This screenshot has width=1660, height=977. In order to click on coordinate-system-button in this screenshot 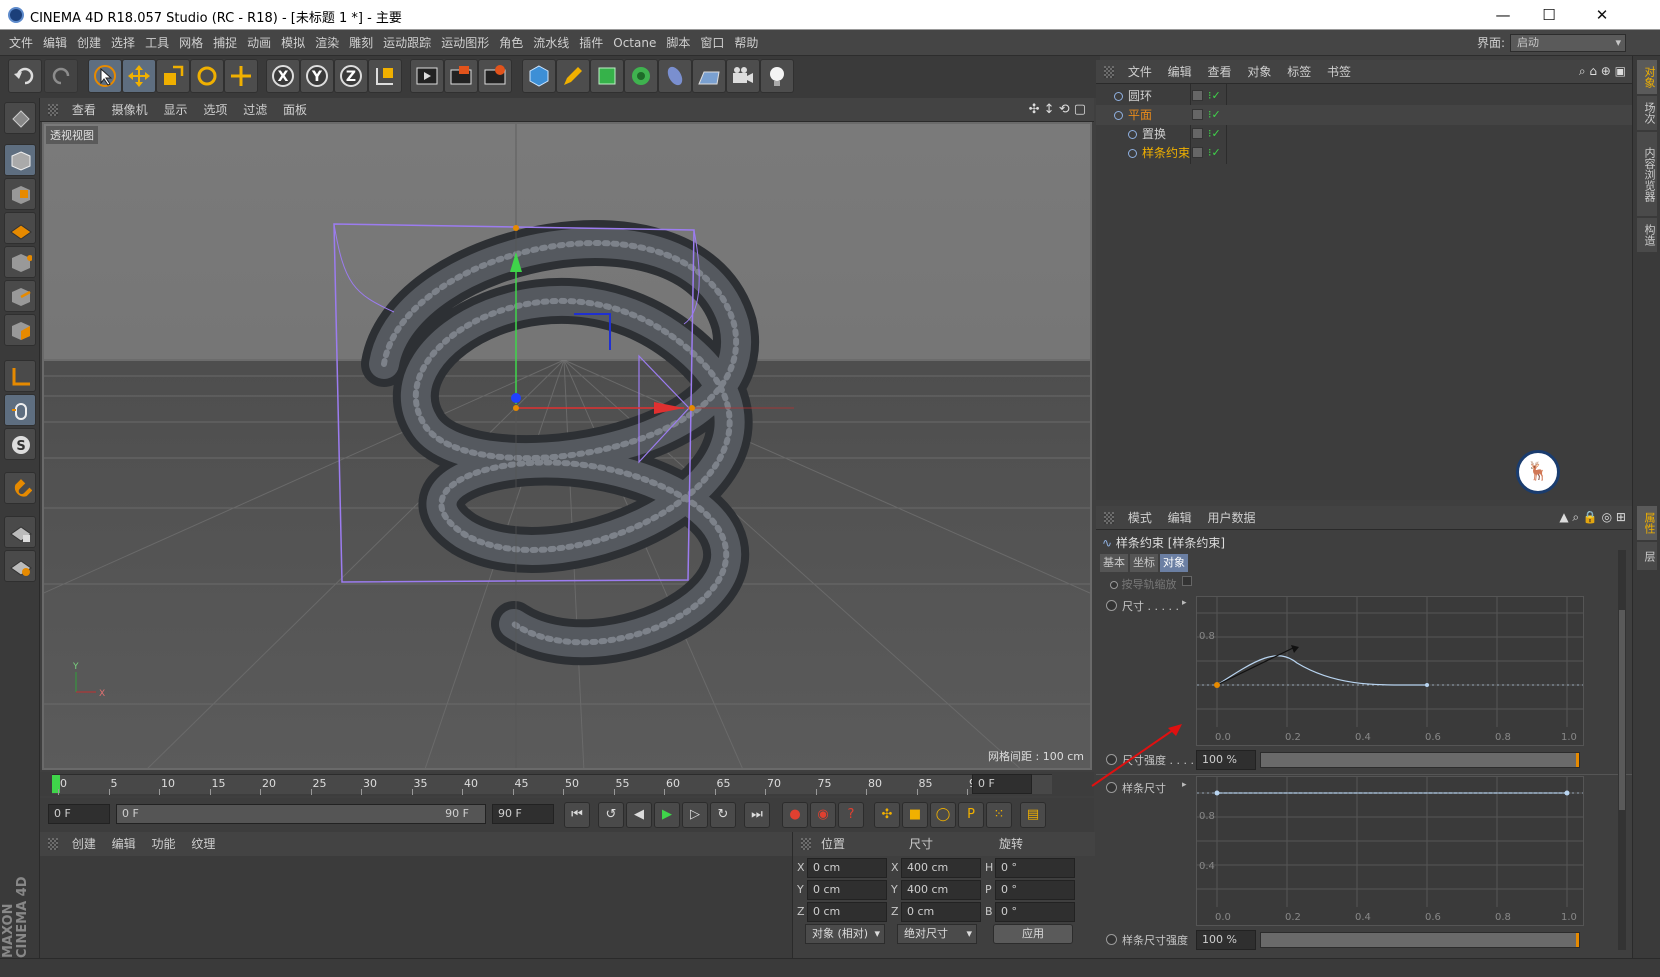, I will do `click(385, 76)`.